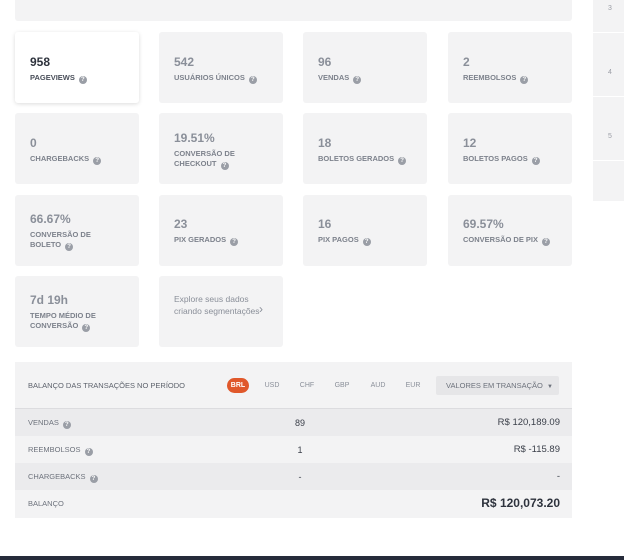 The width and height of the screenshot is (624, 560). I want to click on currency-usd: USD, so click(272, 385).